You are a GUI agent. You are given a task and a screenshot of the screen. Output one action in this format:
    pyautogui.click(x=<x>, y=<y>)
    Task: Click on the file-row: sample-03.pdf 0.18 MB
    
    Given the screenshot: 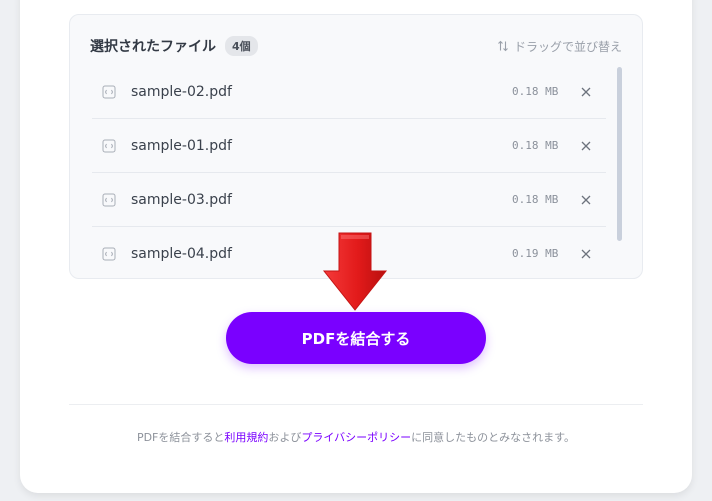 What is the action you would take?
    pyautogui.click(x=349, y=200)
    